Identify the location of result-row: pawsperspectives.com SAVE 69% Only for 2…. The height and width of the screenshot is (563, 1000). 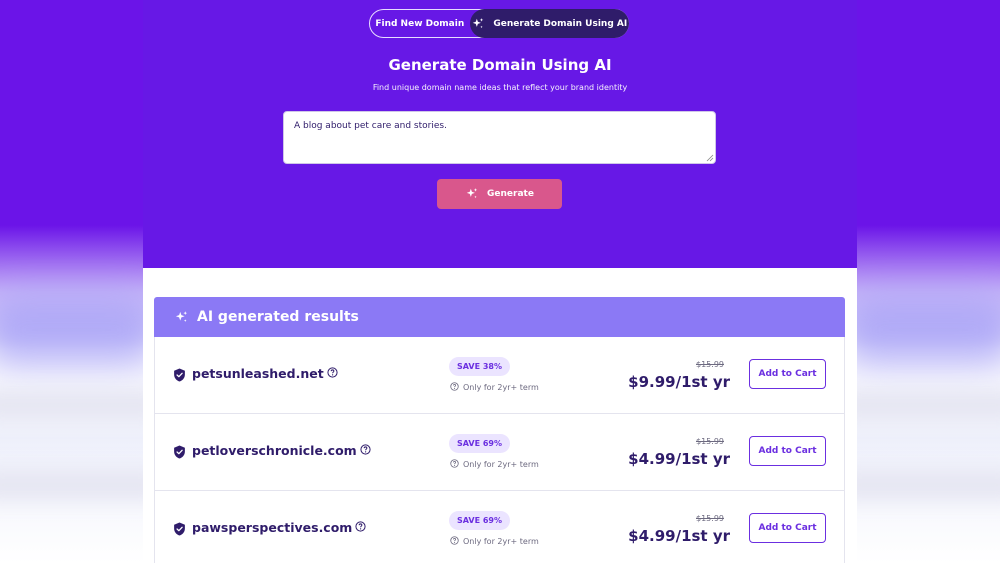
(499, 527).